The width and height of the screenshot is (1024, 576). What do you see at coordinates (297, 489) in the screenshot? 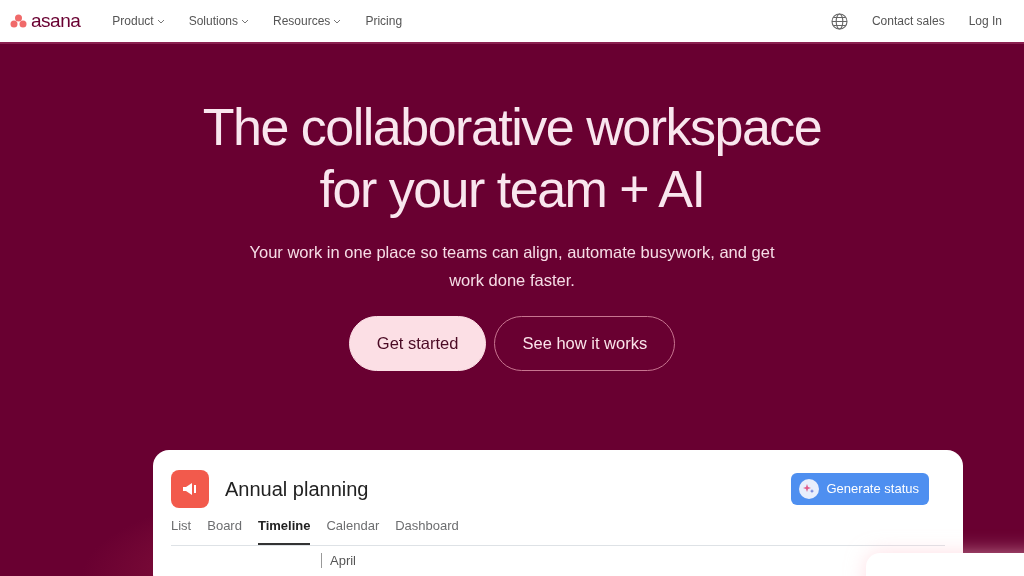
I see `project-title: Annual planning` at bounding box center [297, 489].